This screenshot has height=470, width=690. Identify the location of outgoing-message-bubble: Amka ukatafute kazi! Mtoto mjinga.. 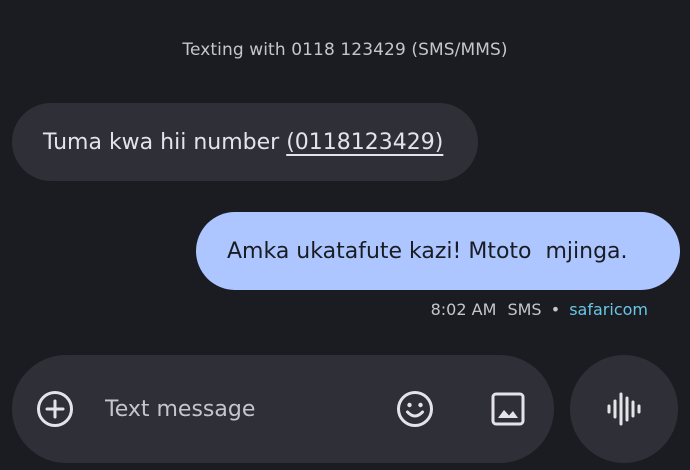
(438, 251).